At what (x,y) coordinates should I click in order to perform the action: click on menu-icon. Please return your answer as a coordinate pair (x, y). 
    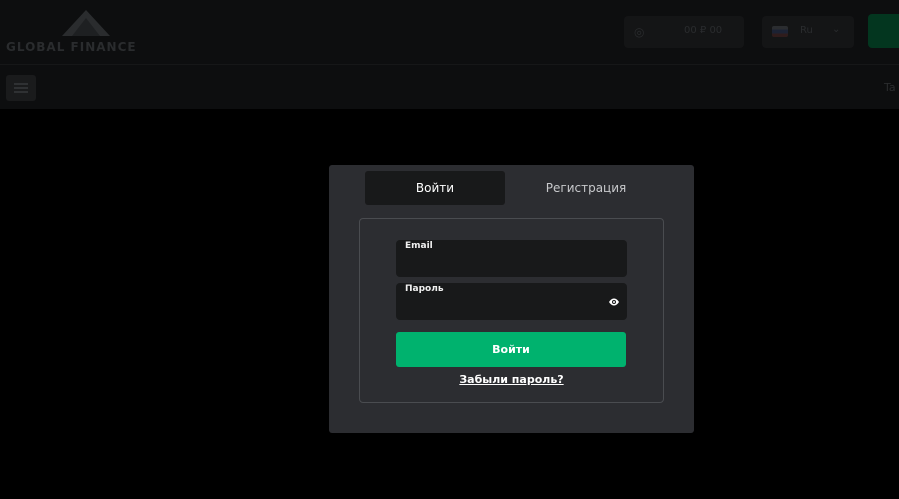
    Looking at the image, I should click on (21, 88).